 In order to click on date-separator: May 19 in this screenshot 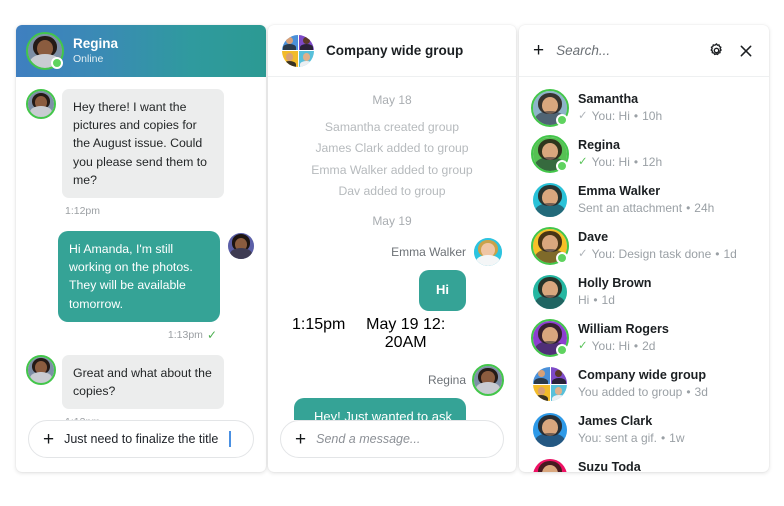, I will do `click(392, 221)`.